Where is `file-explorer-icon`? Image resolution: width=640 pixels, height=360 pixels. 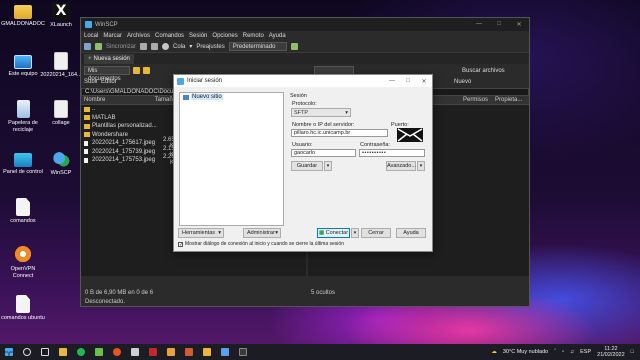 file-explorer-icon is located at coordinates (63, 352).